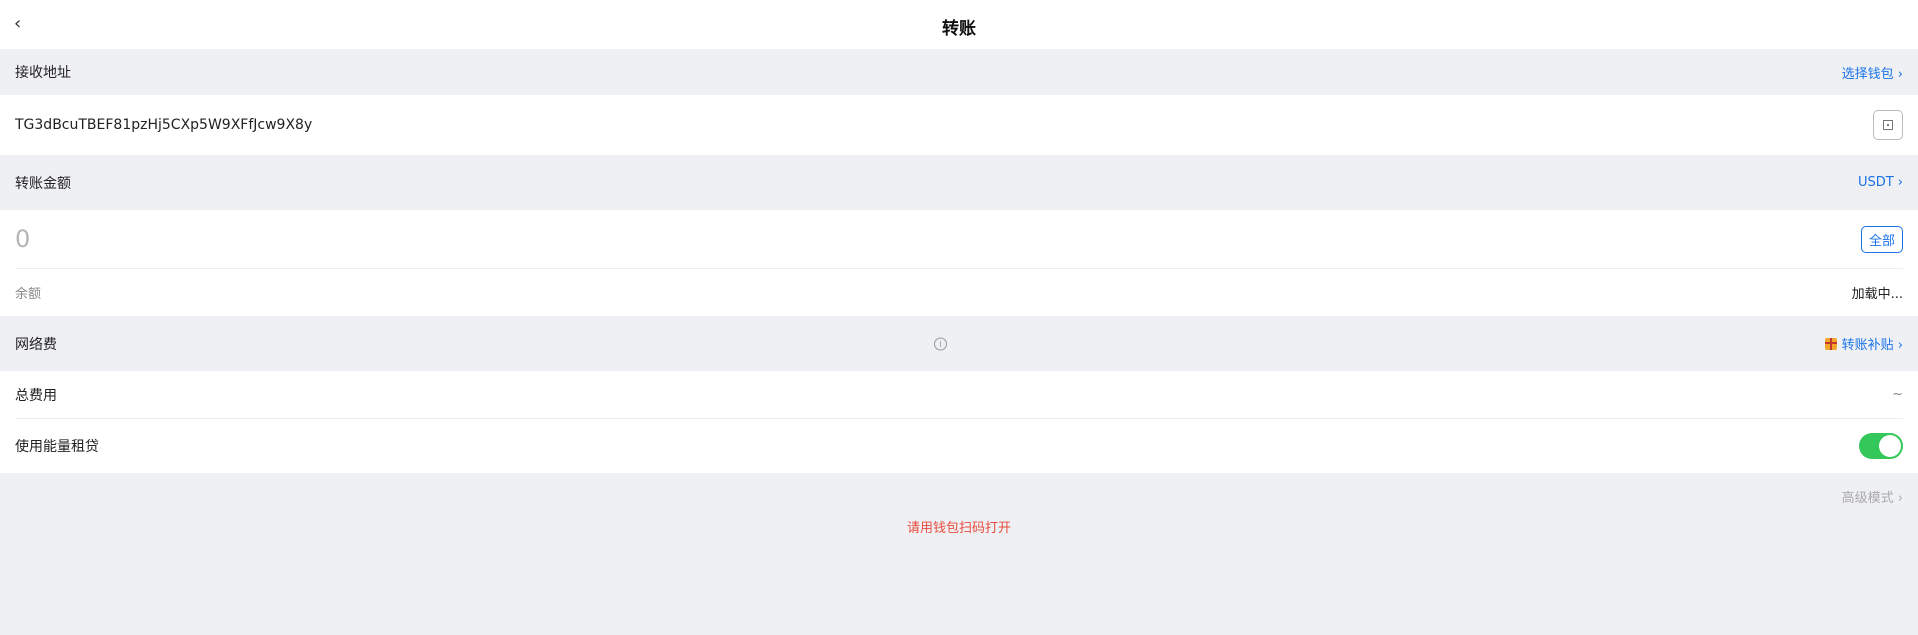 This screenshot has width=1918, height=635. Describe the element at coordinates (959, 343) in the screenshot. I see `fee-section-header: 网络费 i 转账补贴 ›` at that location.